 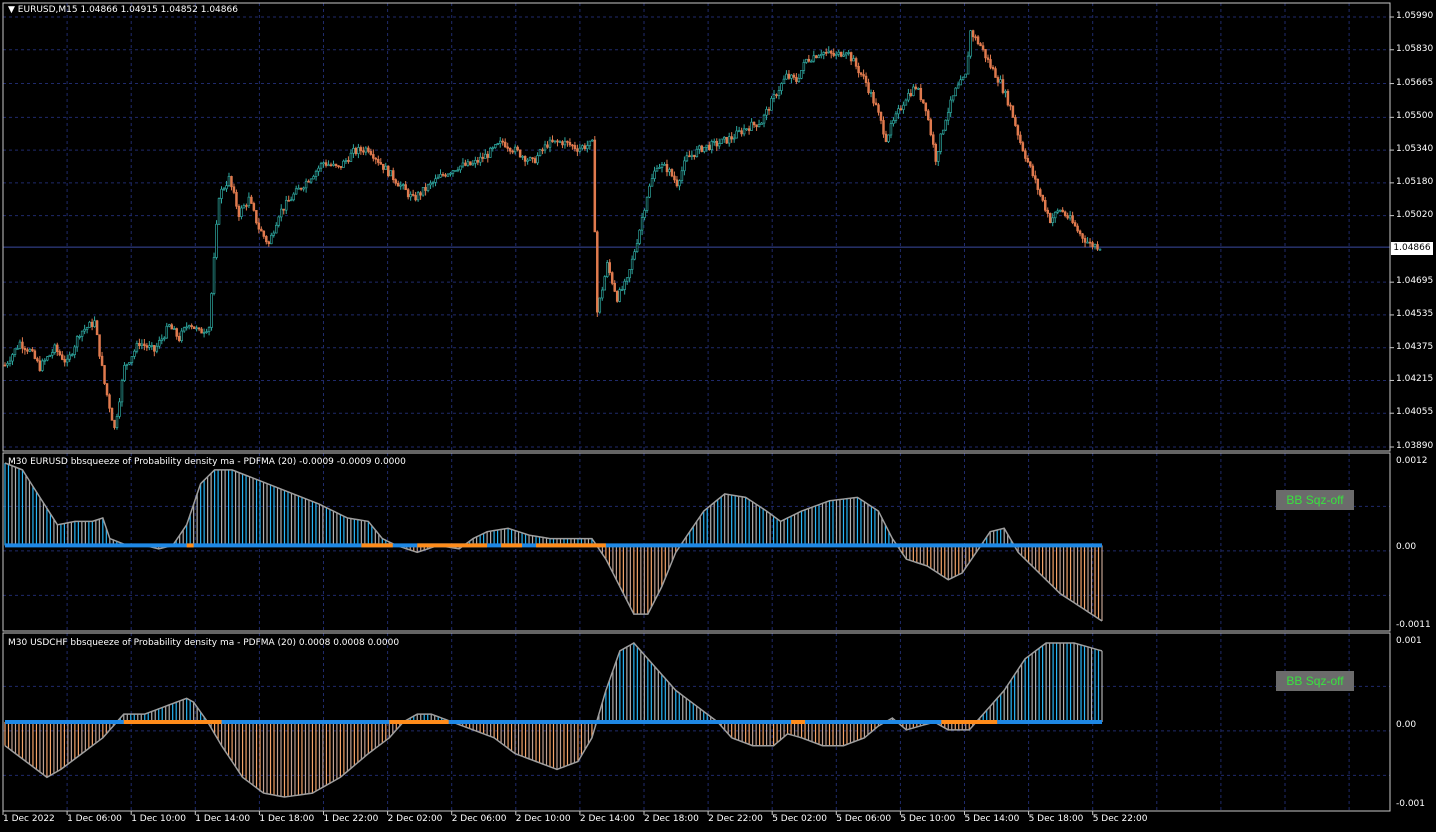 What do you see at coordinates (1406, 547) in the screenshot?
I see `panel1-scale-zero: 0.00` at bounding box center [1406, 547].